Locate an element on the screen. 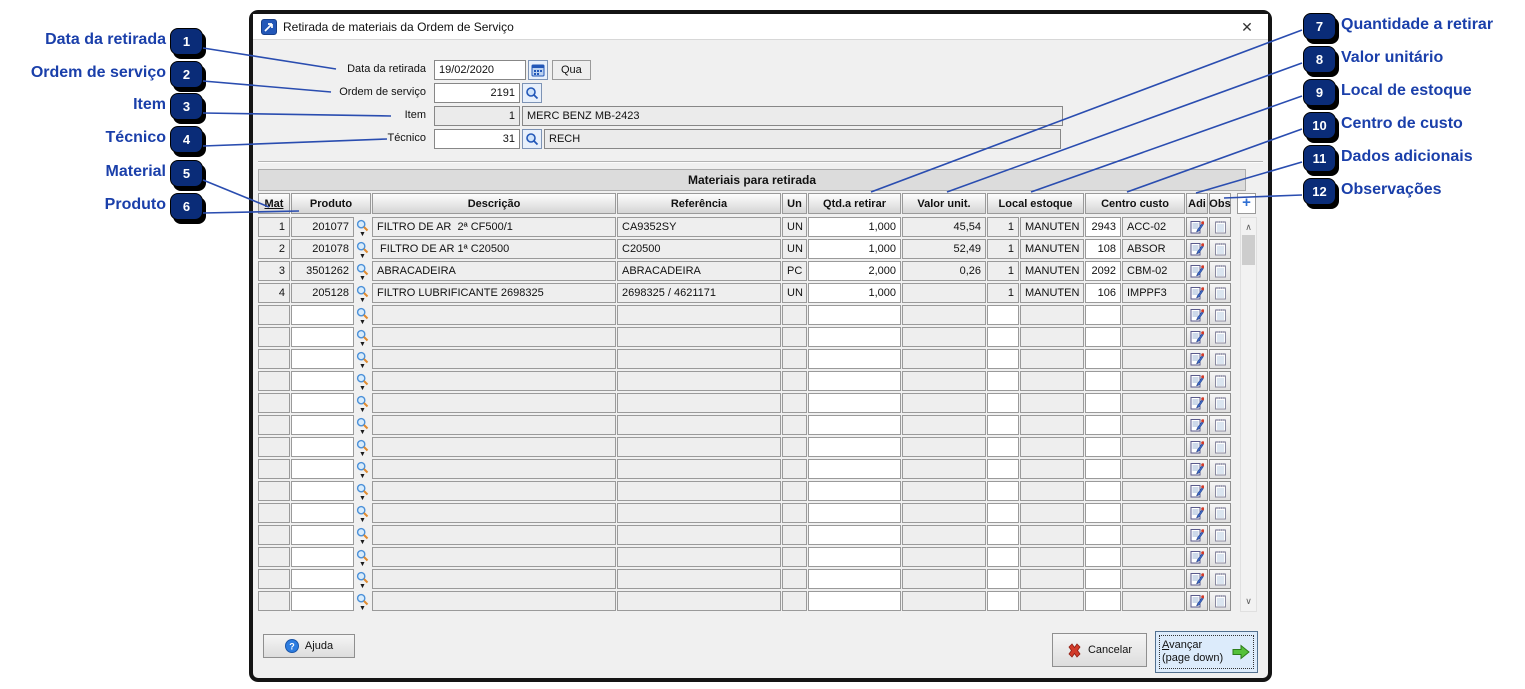 The image size is (1525, 689). col-header-local: Local estoque is located at coordinates (1035, 203).